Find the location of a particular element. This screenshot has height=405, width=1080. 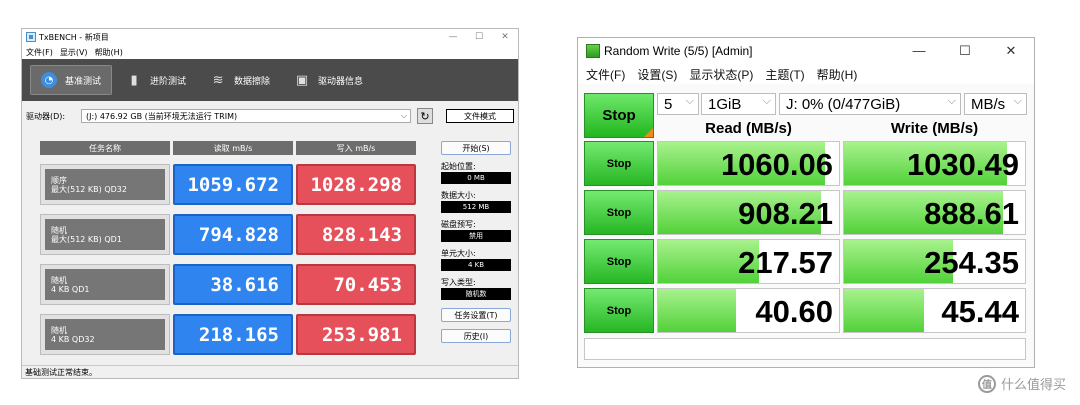

write-value: 70.453 is located at coordinates (356, 284).